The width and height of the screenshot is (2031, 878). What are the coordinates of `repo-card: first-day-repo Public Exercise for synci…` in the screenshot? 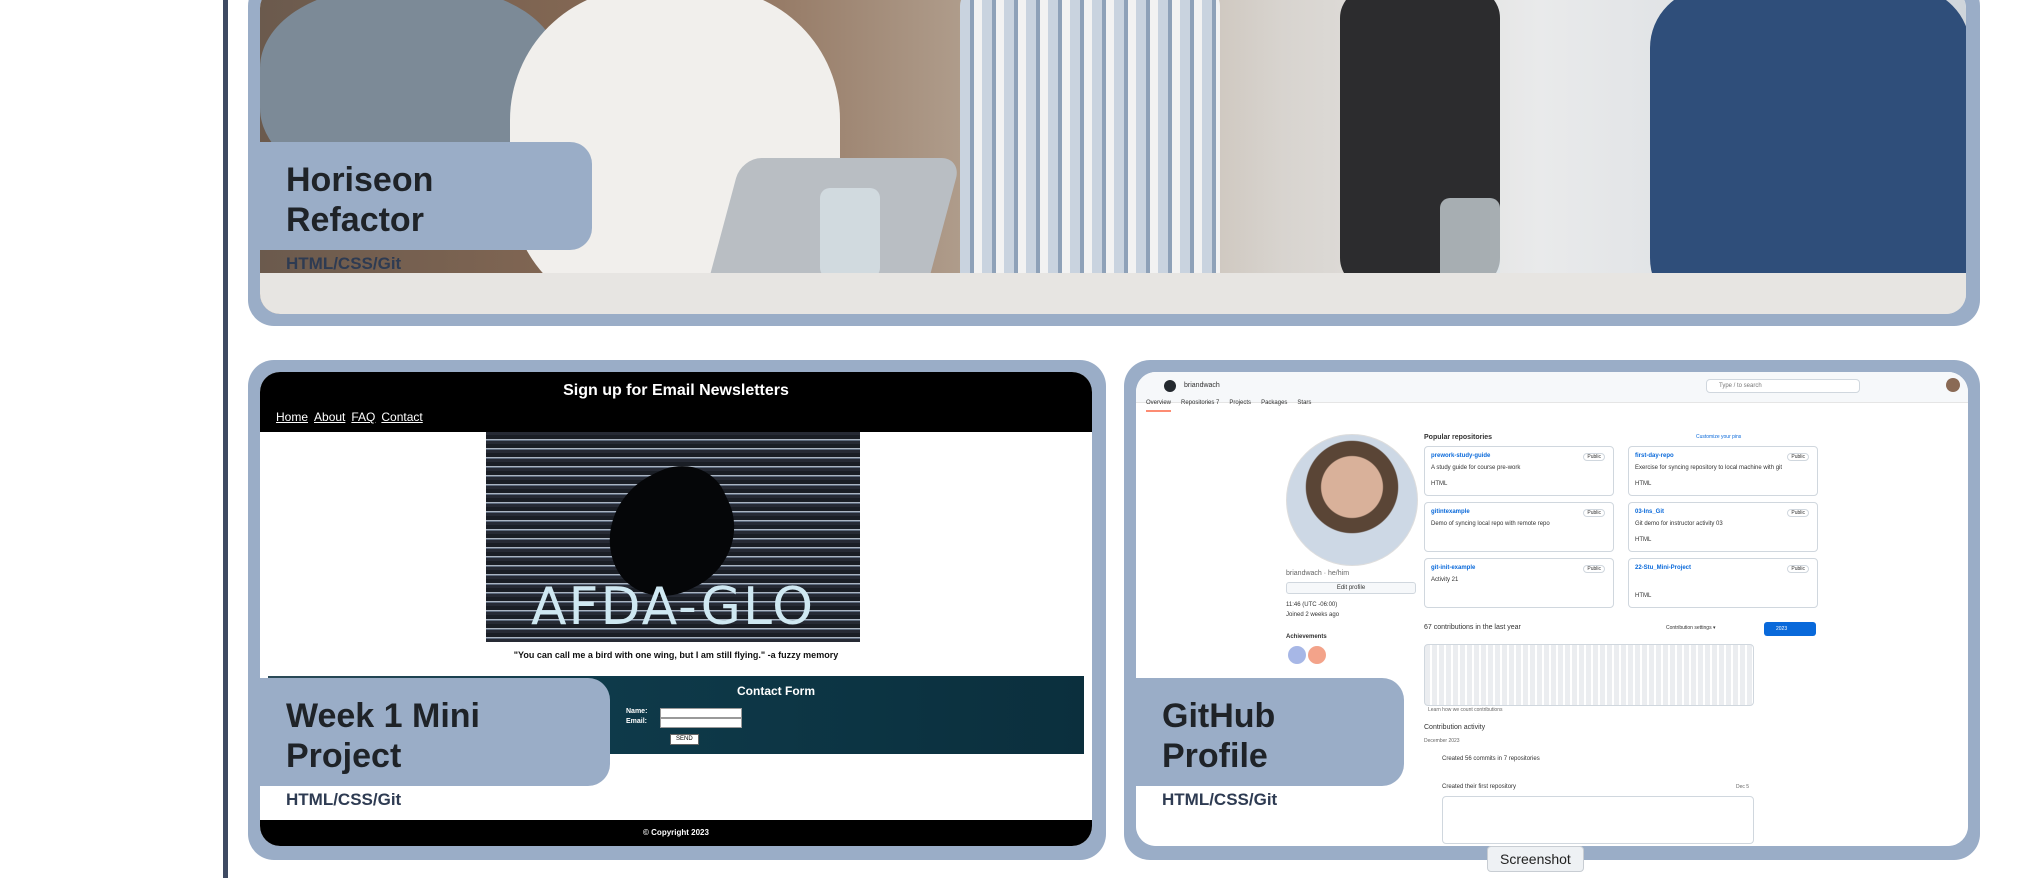 It's located at (1723, 471).